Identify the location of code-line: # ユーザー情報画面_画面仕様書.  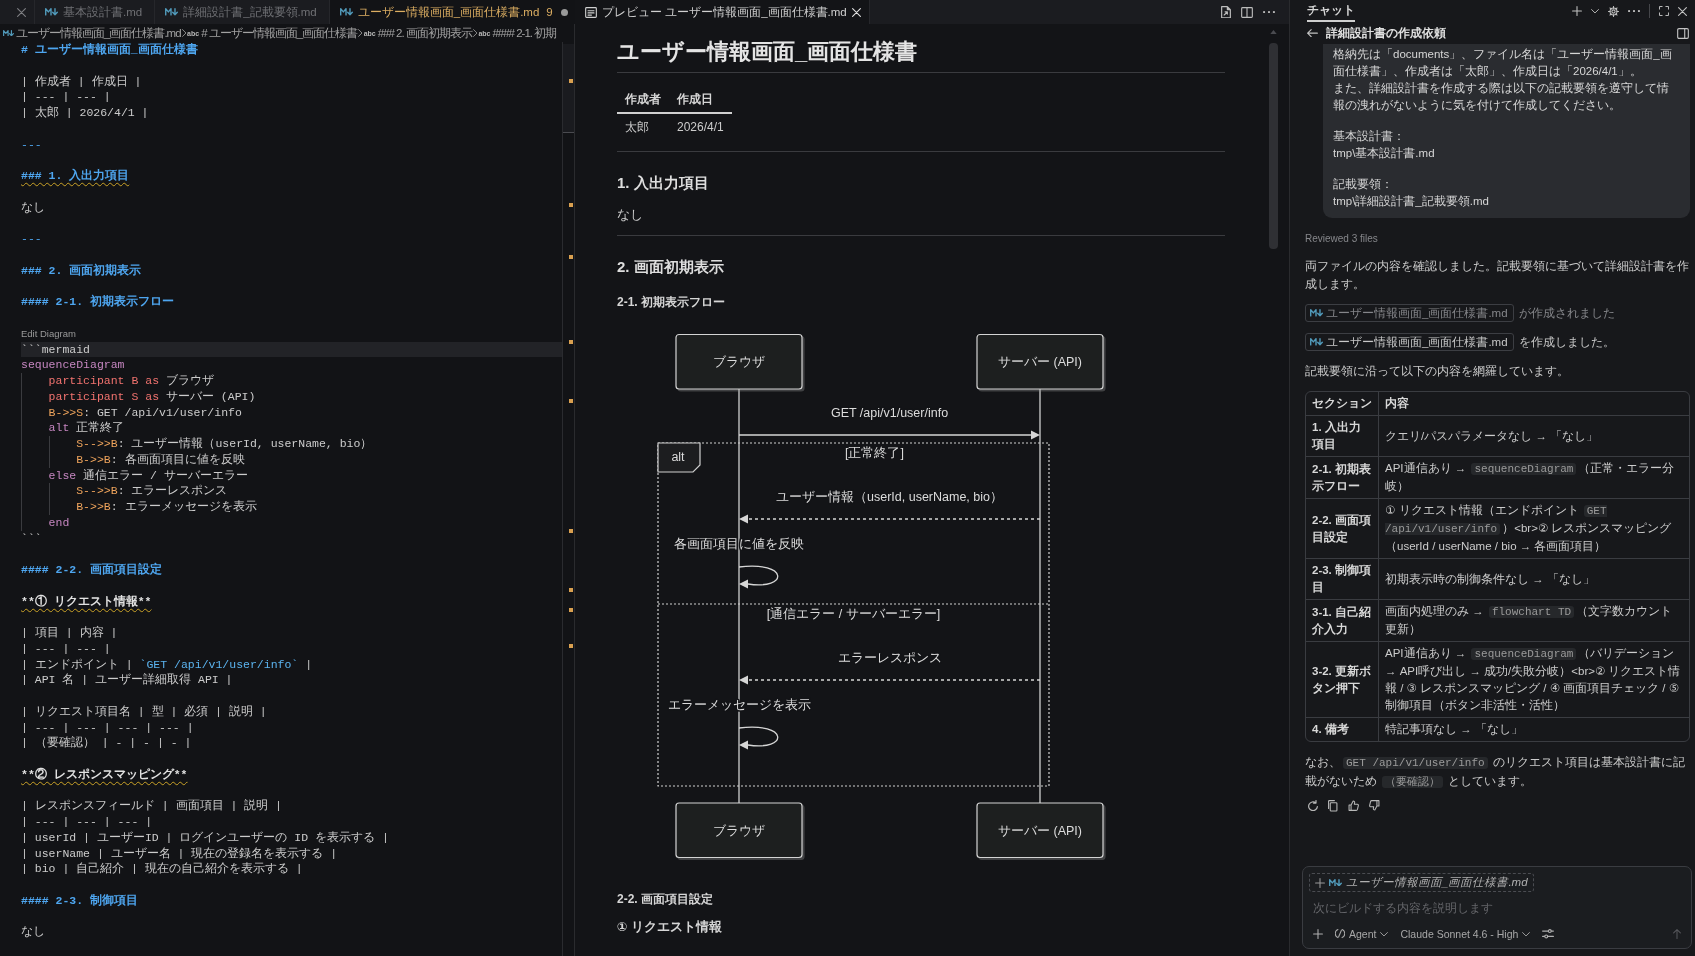
(109, 50).